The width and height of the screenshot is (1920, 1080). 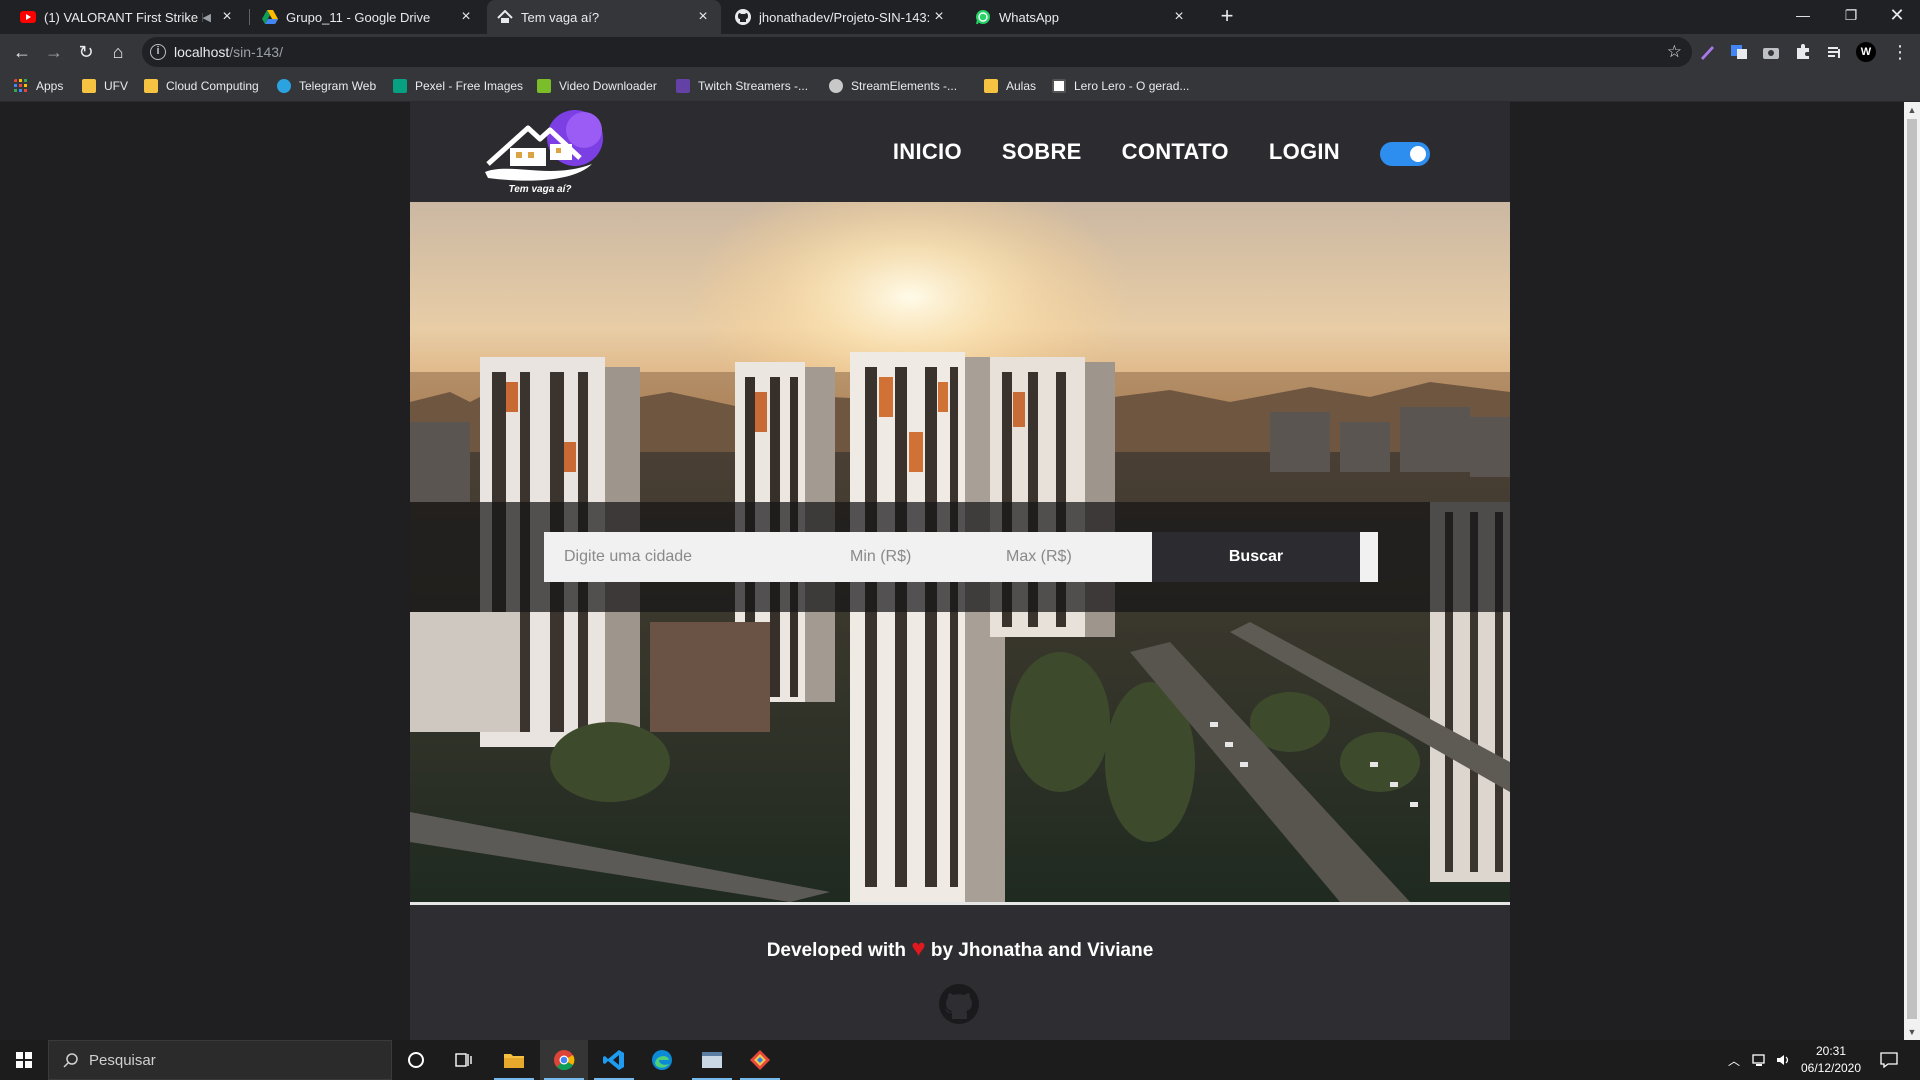 I want to click on scroll-down-arrow-icon: ▼, so click(x=1912, y=1032).